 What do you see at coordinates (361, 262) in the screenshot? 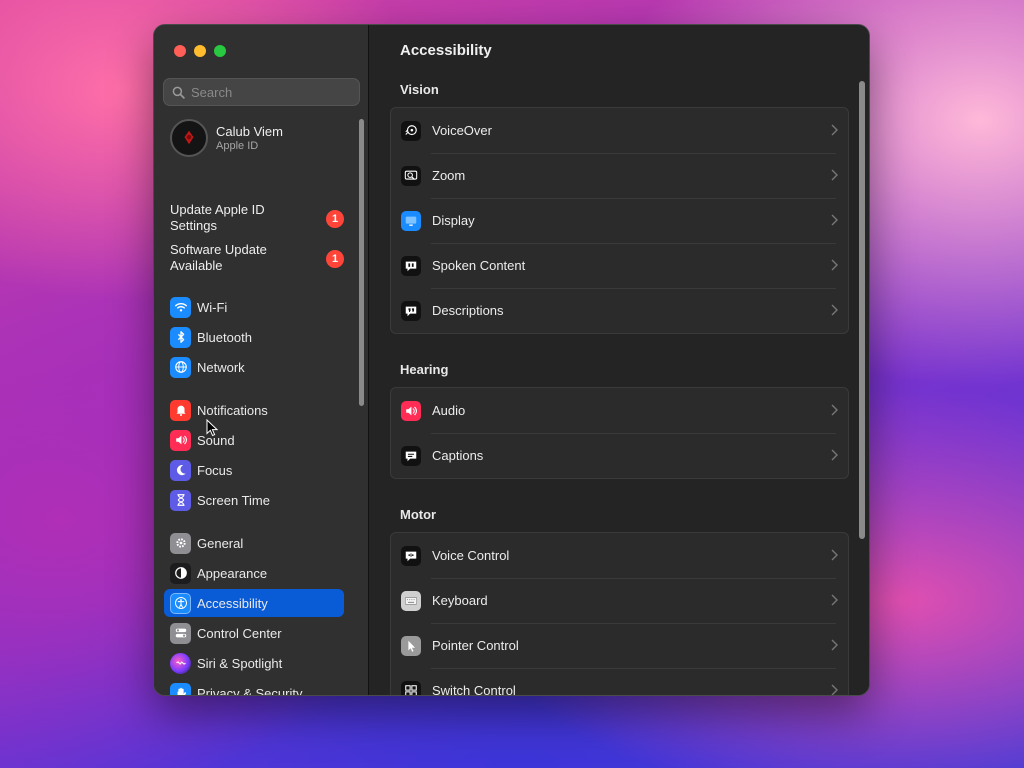
I see `sidebar-scrollbar` at bounding box center [361, 262].